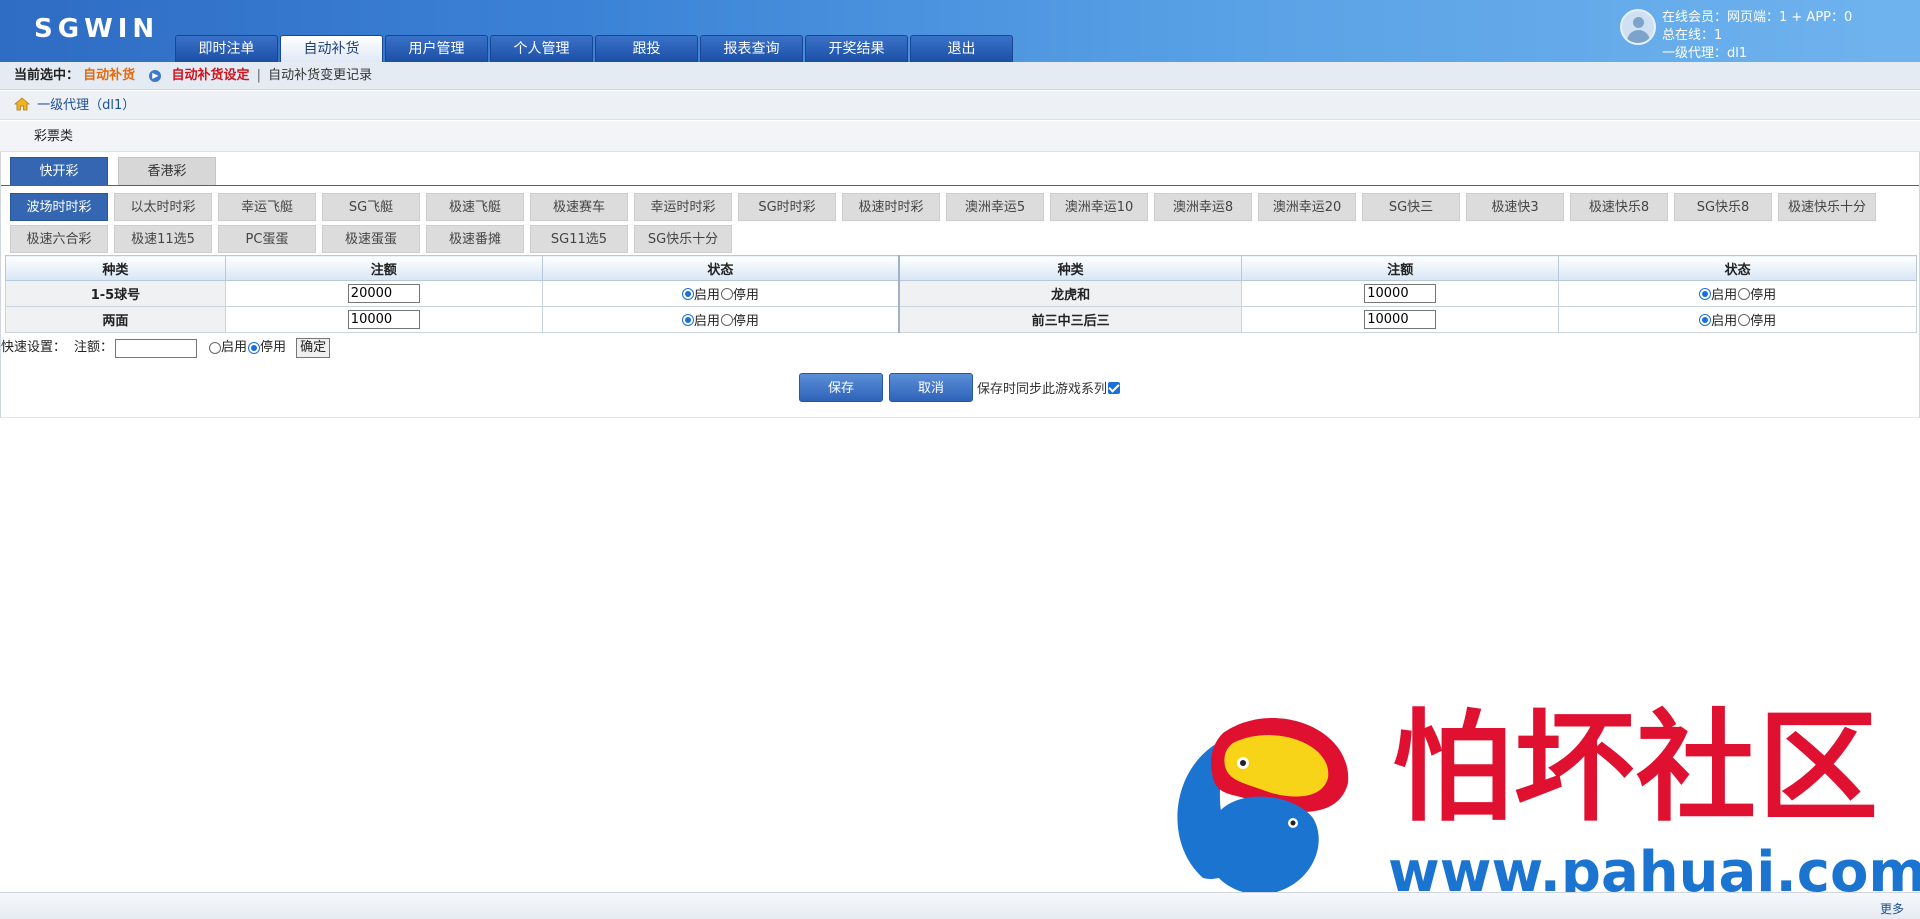 Image resolution: width=1920 pixels, height=919 pixels. What do you see at coordinates (383, 268) in the screenshot?
I see `column-header: 注额` at bounding box center [383, 268].